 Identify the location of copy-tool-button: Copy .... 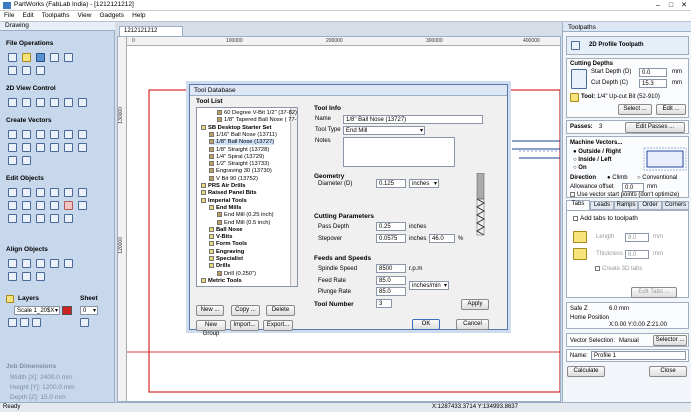
(245, 310).